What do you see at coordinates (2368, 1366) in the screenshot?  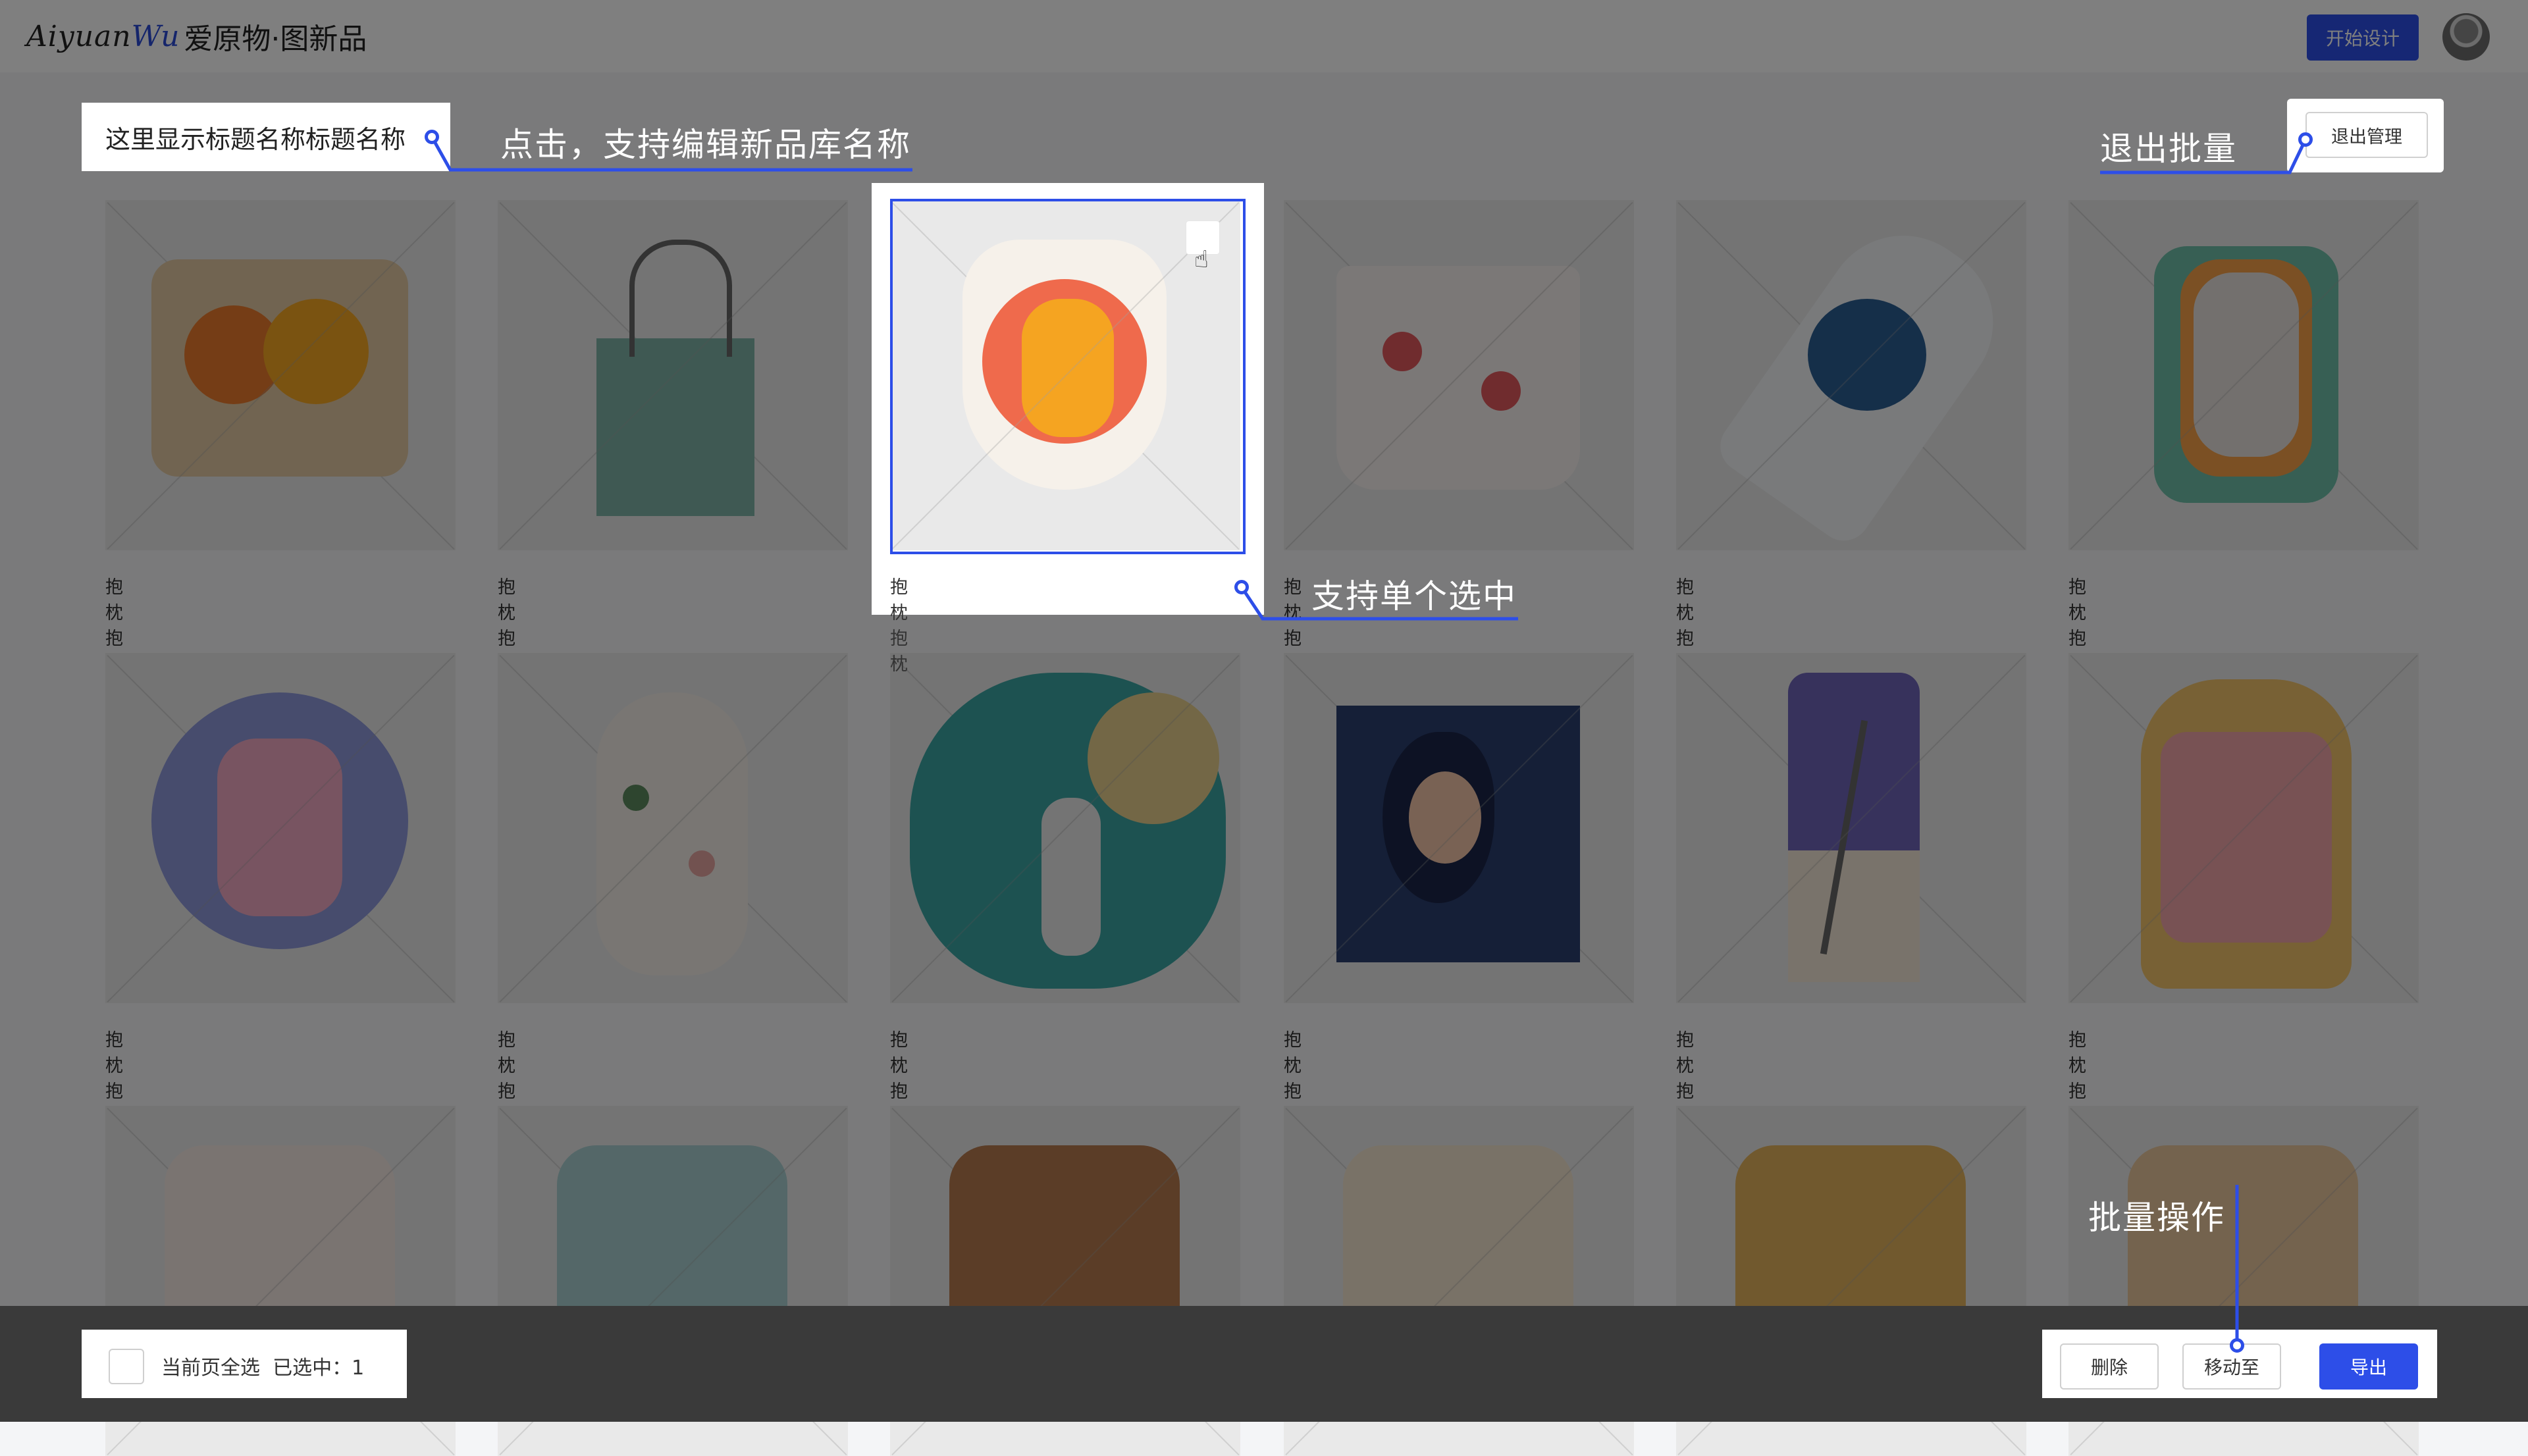 I see `export-button: 导出` at bounding box center [2368, 1366].